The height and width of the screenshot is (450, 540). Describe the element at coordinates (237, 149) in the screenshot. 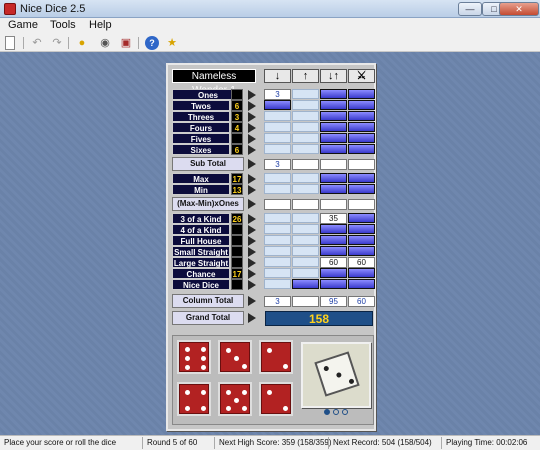

I see `potential-score: 6` at that location.